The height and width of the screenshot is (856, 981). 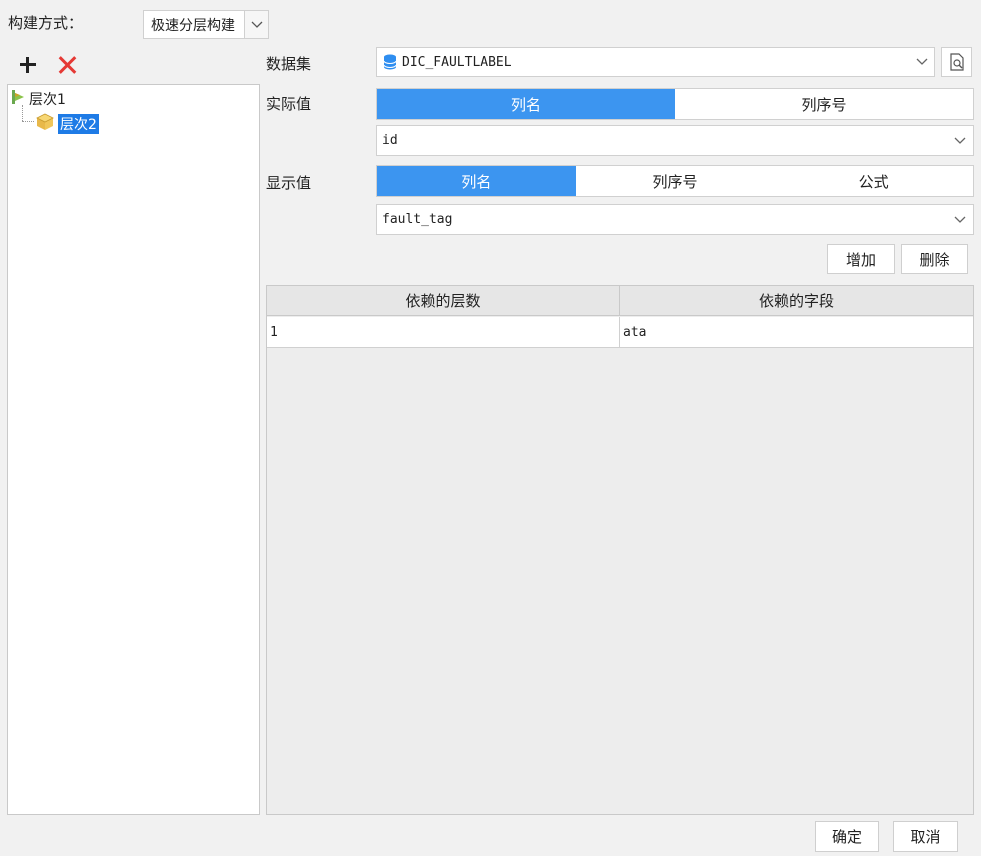 What do you see at coordinates (45, 124) in the screenshot?
I see `cube-icon` at bounding box center [45, 124].